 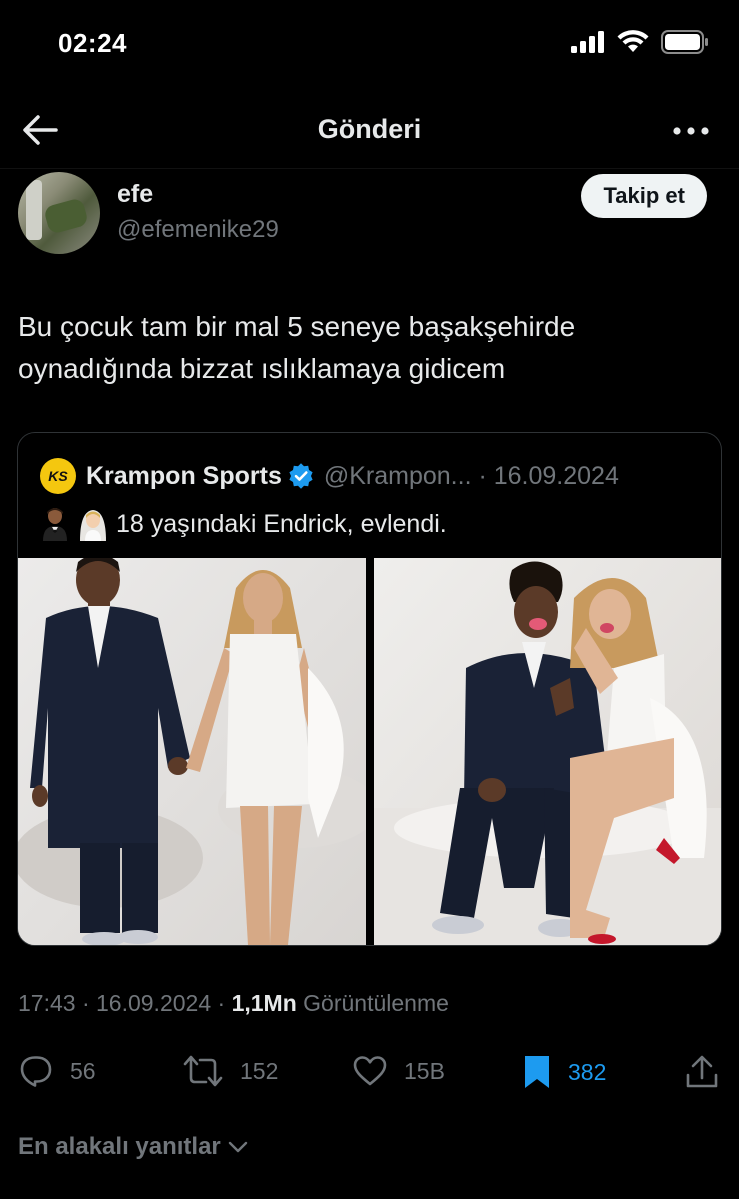 I want to click on share-icon, so click(x=702, y=1071).